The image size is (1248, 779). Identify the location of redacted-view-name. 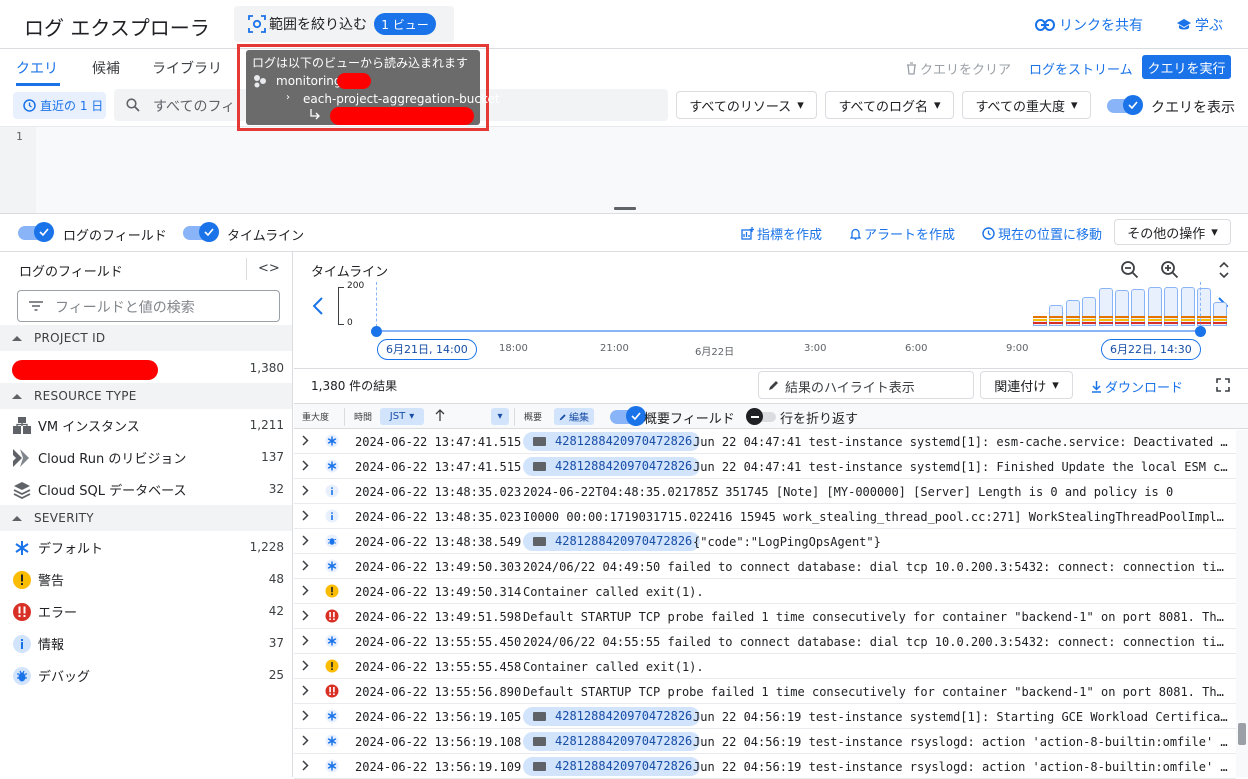
(402, 116).